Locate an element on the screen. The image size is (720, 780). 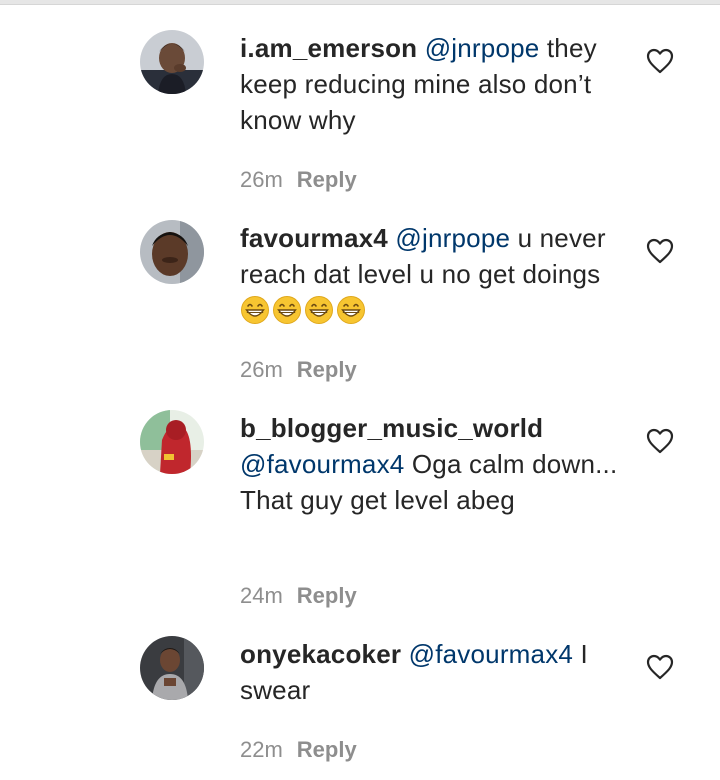
emoji-group is located at coordinates (304, 310).